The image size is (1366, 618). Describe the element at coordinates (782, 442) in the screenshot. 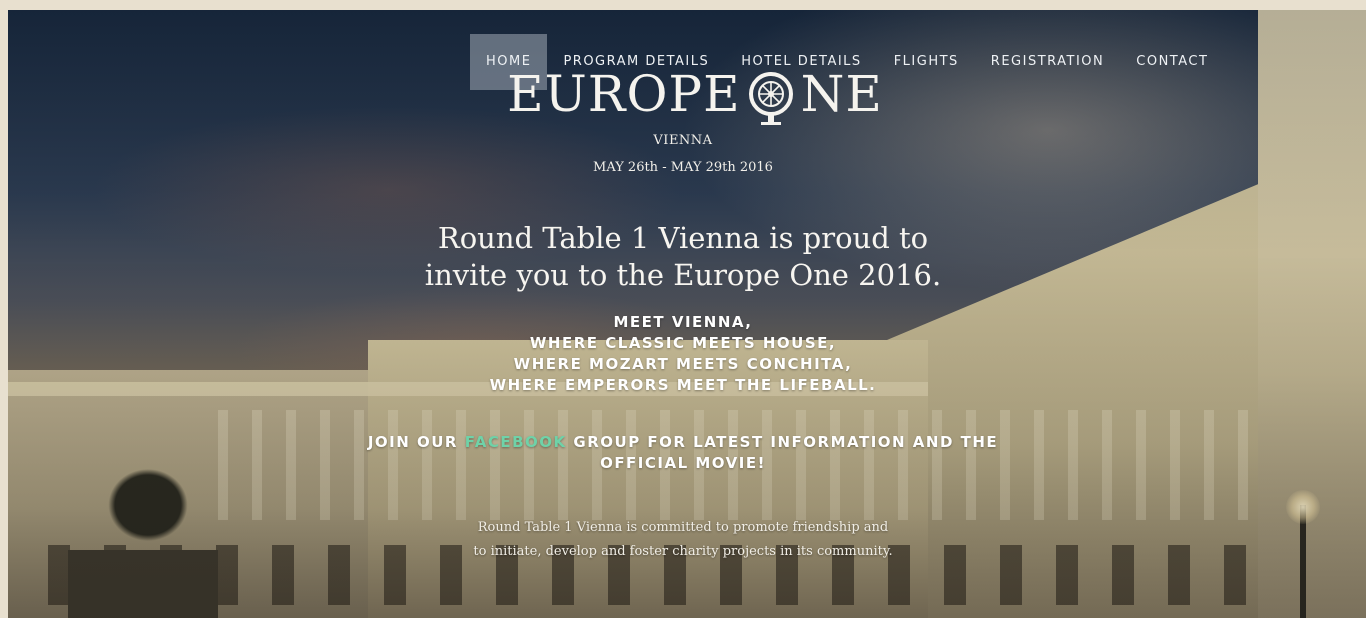

I see `join-suffix: GROUP FOR LATEST INFORMATION AND THE` at that location.